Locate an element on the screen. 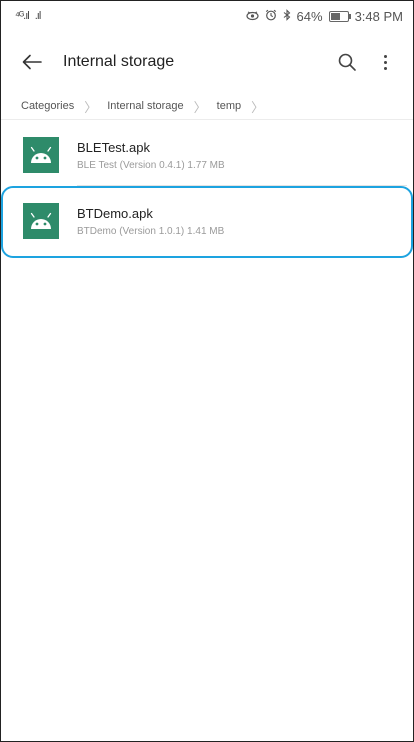  alarm-icon is located at coordinates (271, 16).